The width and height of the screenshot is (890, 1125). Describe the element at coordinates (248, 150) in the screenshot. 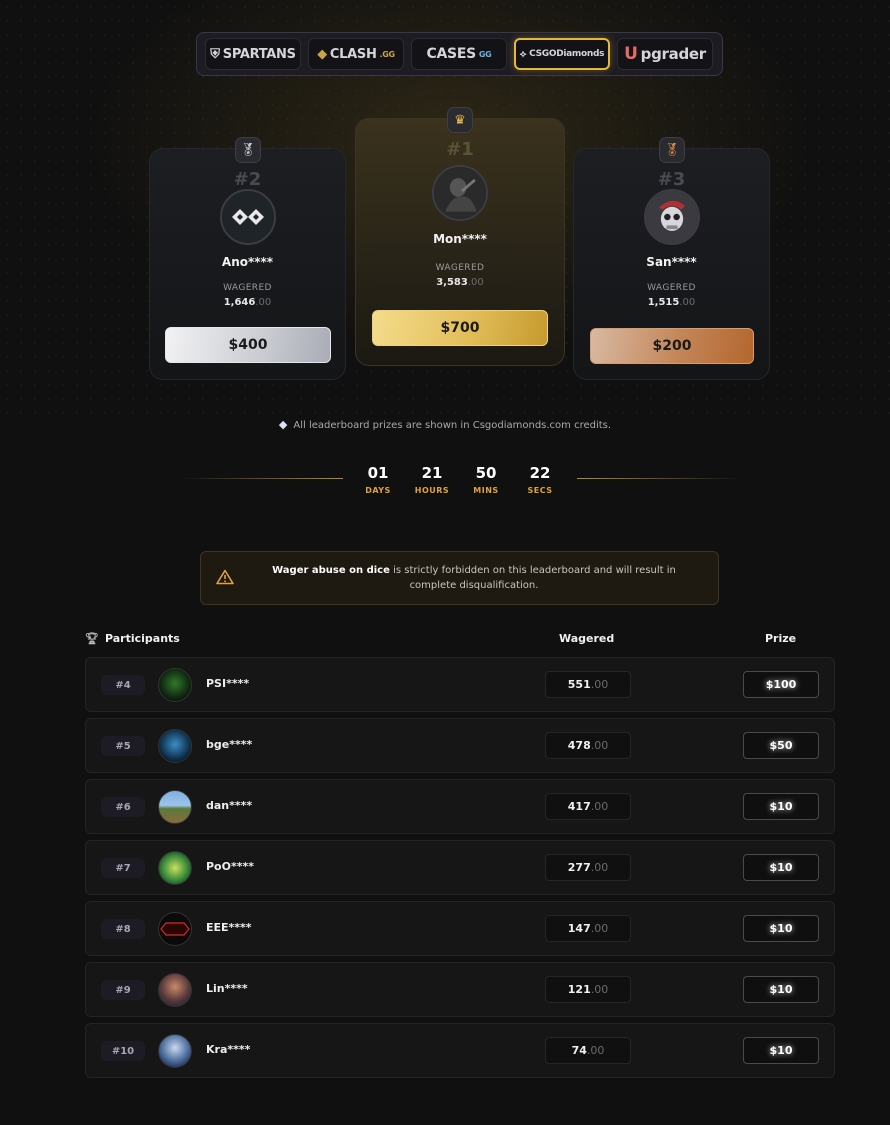

I see `silver-medal-icon: 🏅︎` at that location.